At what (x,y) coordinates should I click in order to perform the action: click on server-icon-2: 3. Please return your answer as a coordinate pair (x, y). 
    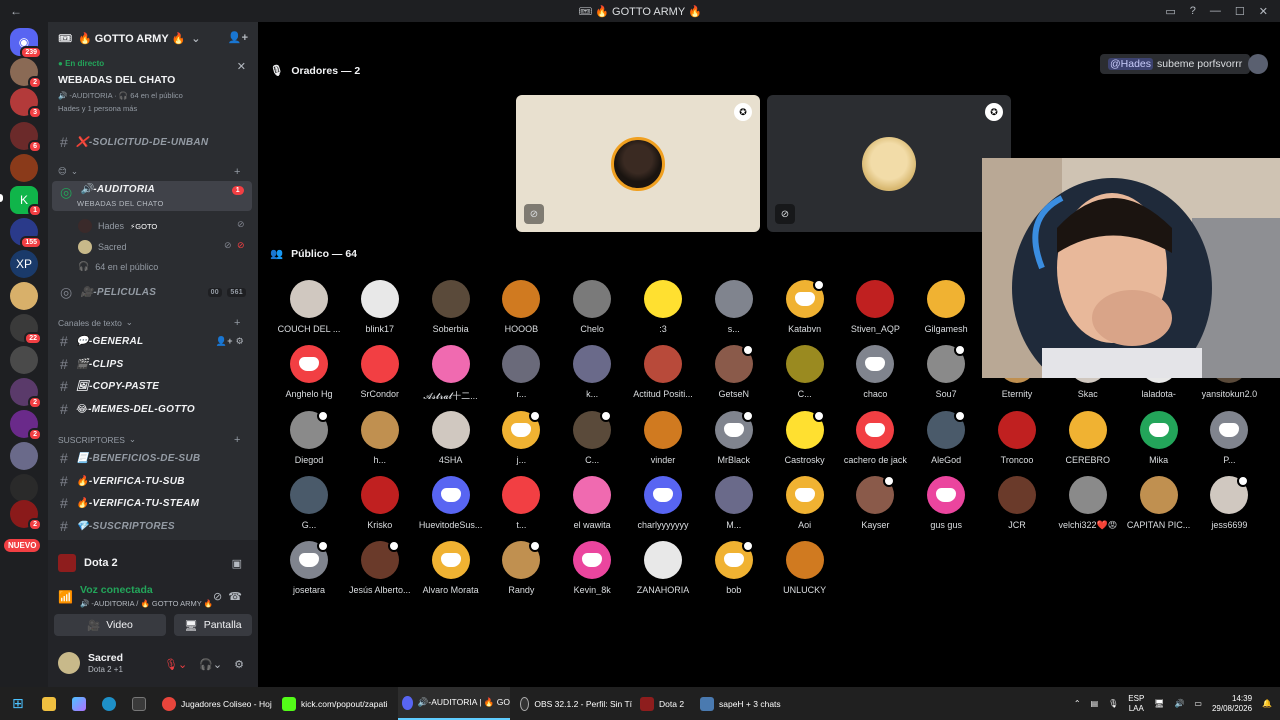
    Looking at the image, I should click on (26, 103).